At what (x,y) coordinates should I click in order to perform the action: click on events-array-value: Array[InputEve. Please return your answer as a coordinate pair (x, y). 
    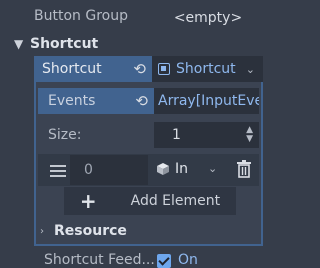
    Looking at the image, I should click on (208, 101).